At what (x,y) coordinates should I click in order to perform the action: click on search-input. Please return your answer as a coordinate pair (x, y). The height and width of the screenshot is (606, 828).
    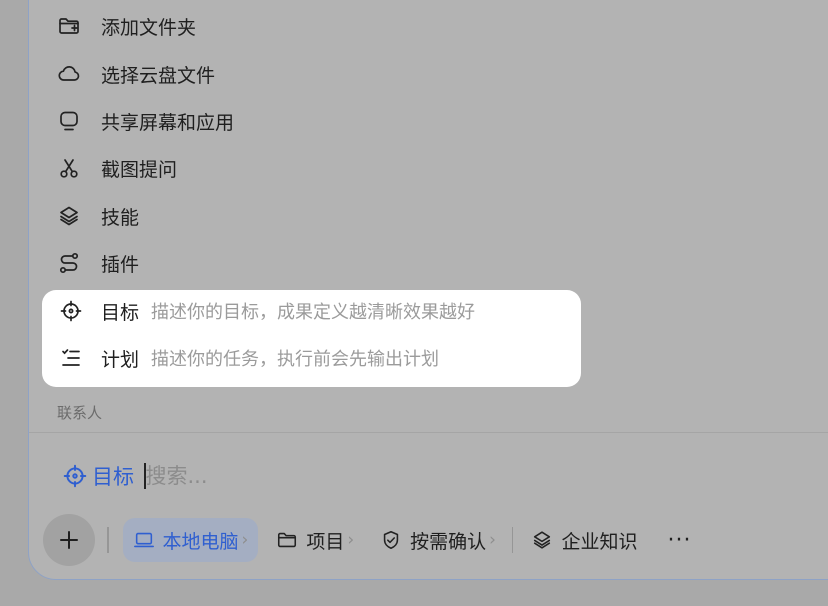
    Looking at the image, I should click on (295, 476).